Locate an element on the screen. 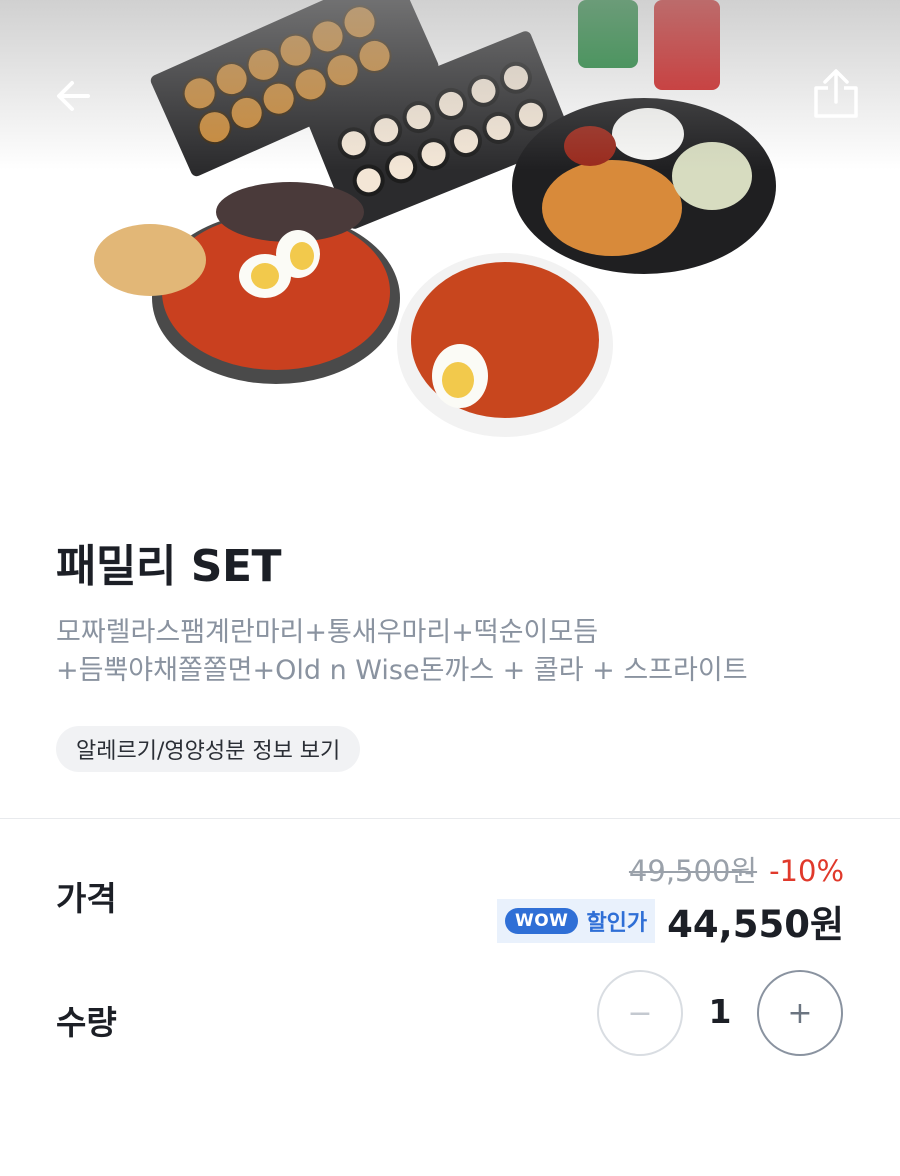  description-line-2: +듬뿍야채쫄쫄면+Old n Wise돈까스 + 콜라 + 스프라이트 is located at coordinates (402, 670).